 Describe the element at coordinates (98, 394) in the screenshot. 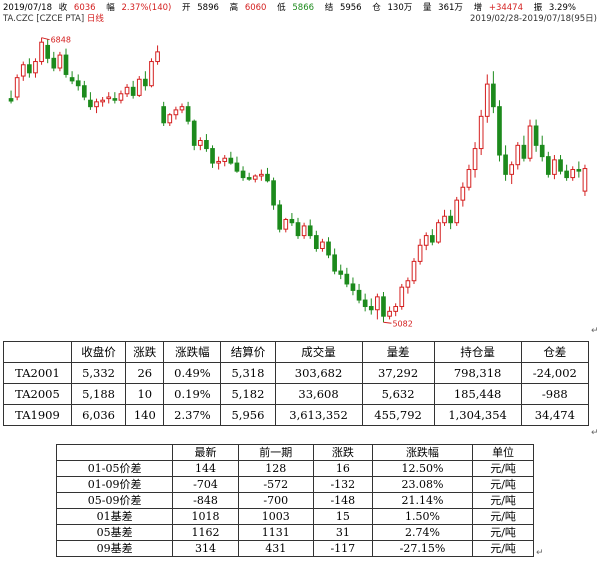

I see `table-cell: 5,188` at that location.